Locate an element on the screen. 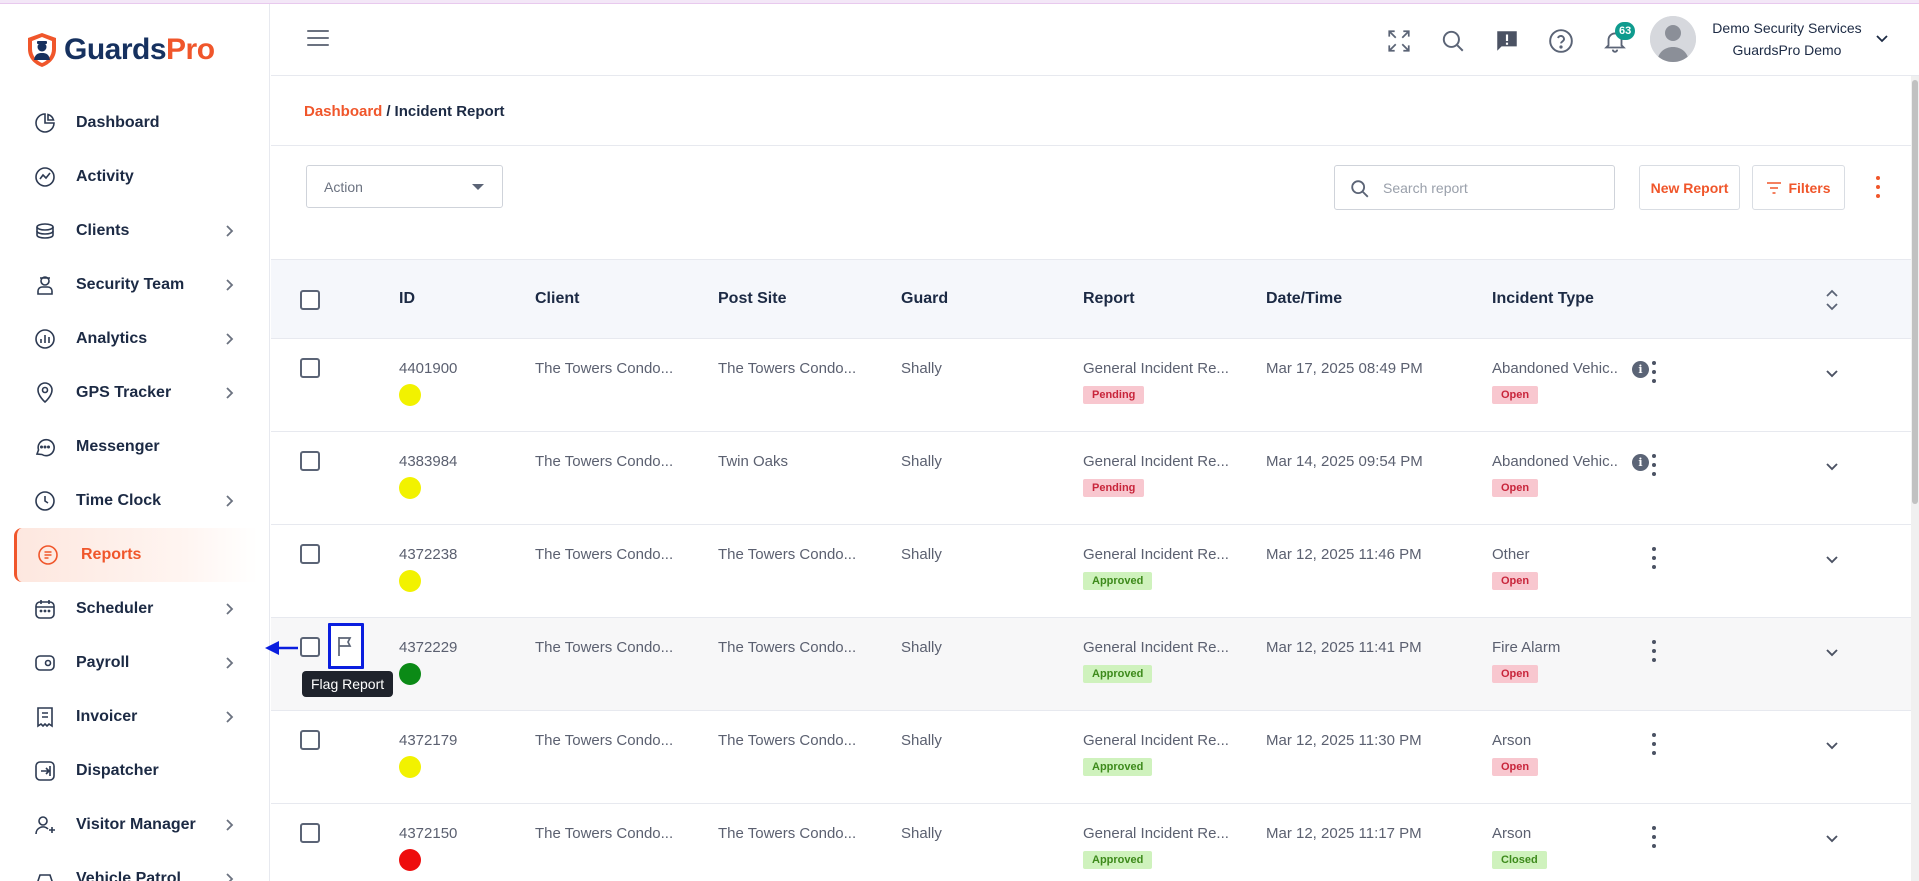  breadcrumb-dashboard-link: Dashboard is located at coordinates (343, 111).